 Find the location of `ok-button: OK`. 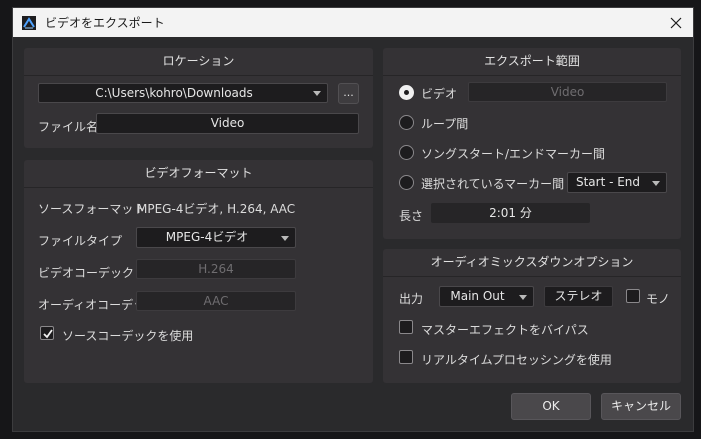

ok-button: OK is located at coordinates (551, 406).